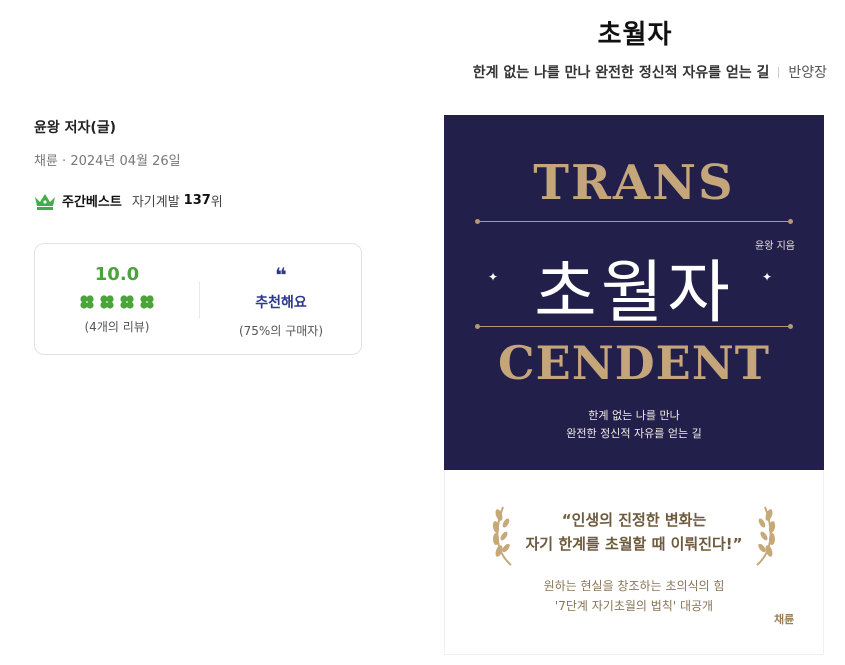 The width and height of the screenshot is (845, 665). Describe the element at coordinates (197, 200) in the screenshot. I see `bestseller-rank: 137` at that location.